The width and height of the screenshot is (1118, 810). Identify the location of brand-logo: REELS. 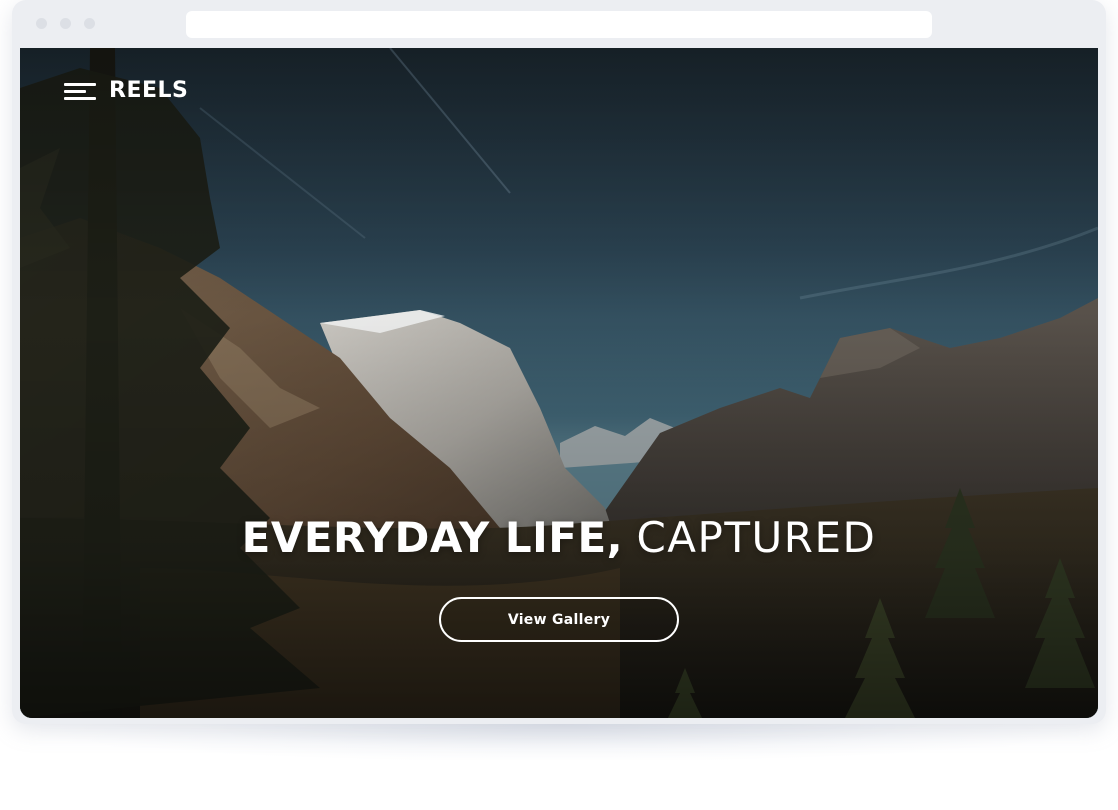
(148, 91).